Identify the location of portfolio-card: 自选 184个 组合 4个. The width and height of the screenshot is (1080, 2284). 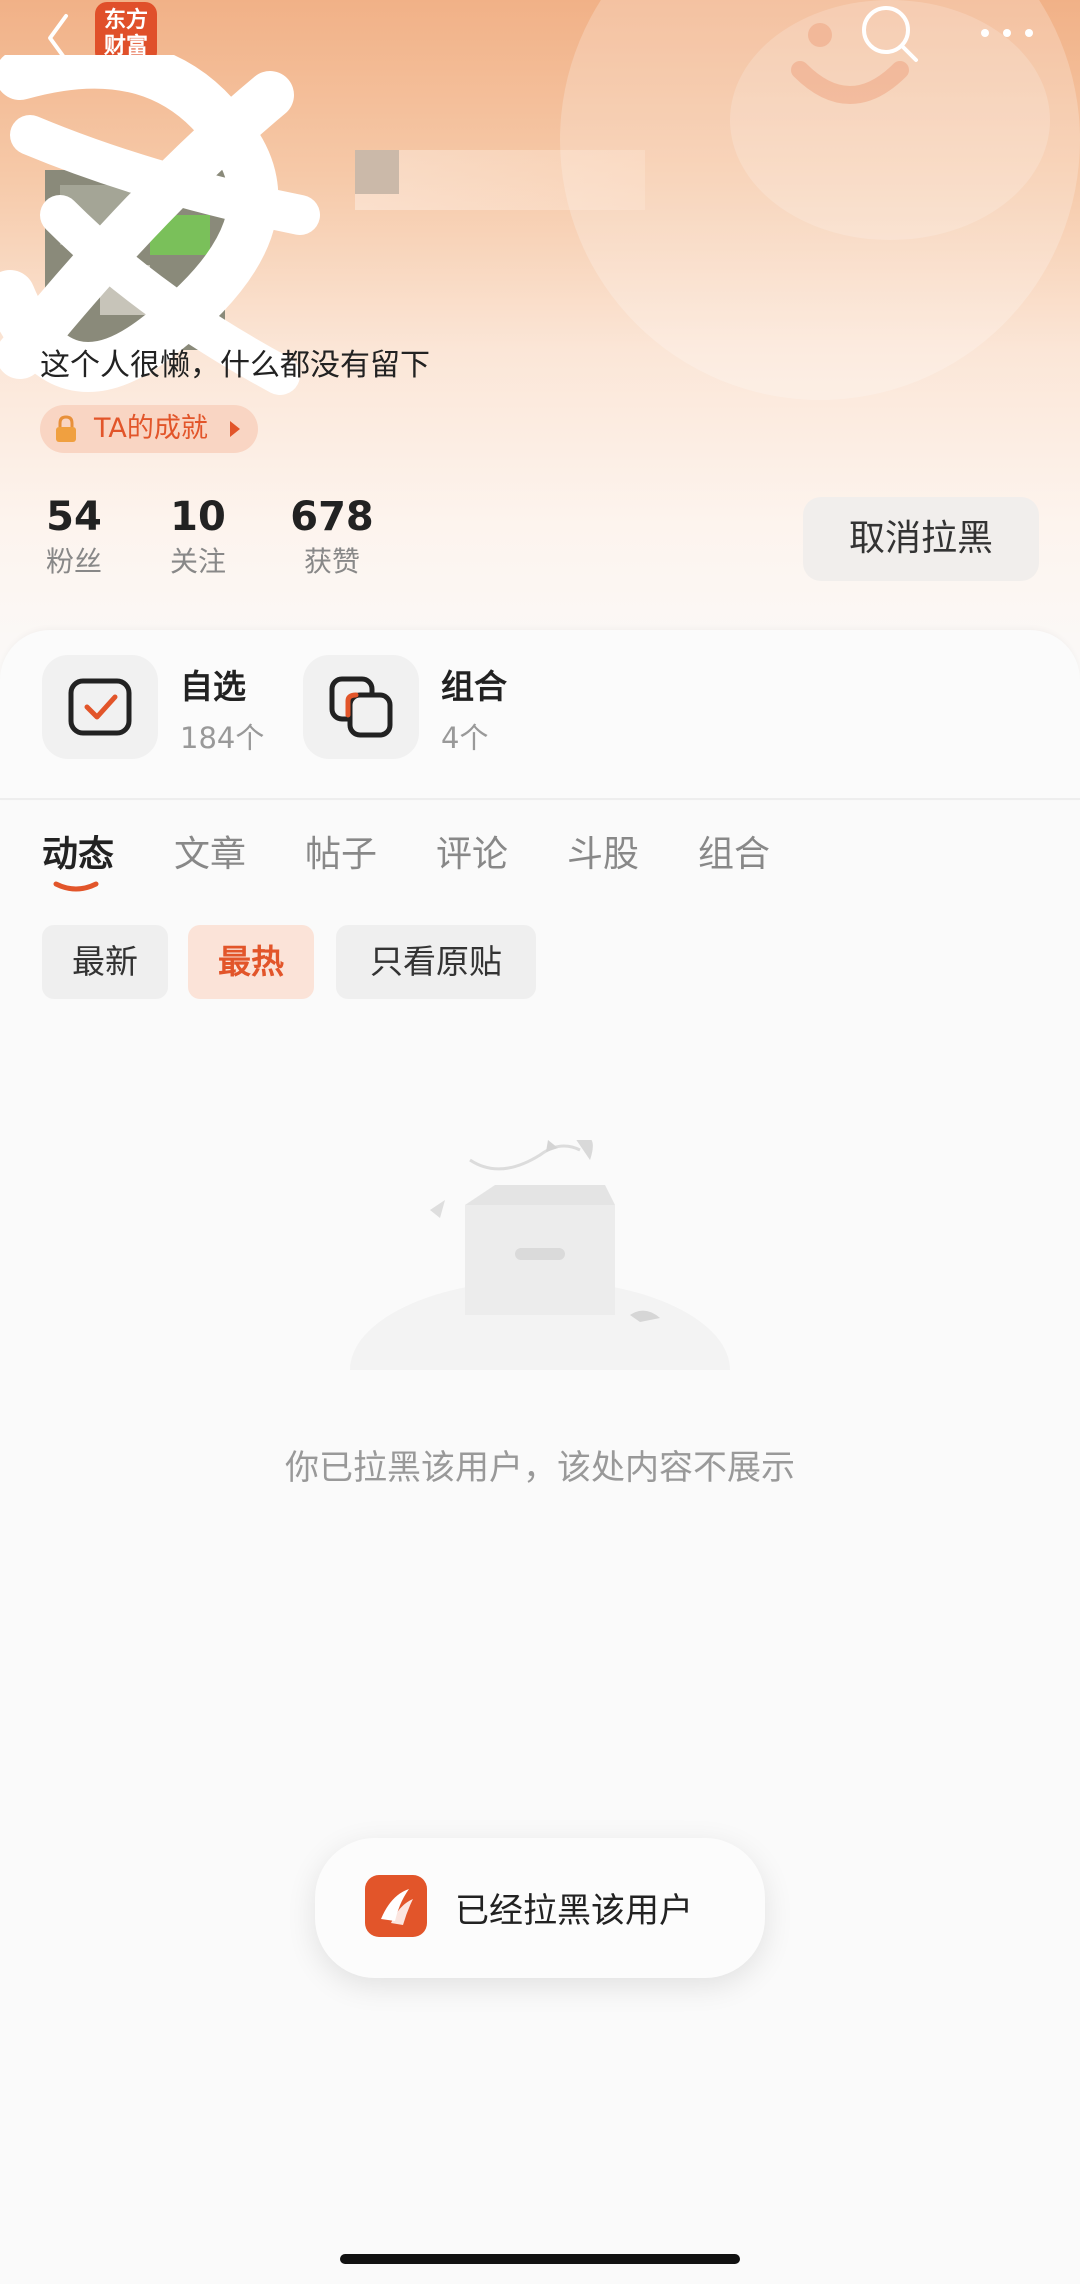
(540, 715).